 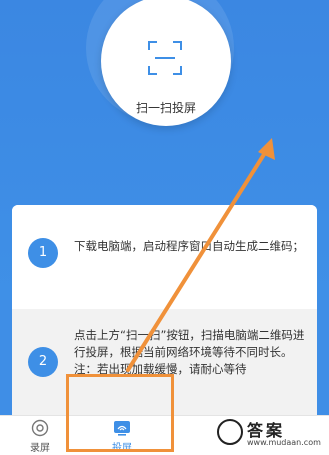 I want to click on watermark-url: www.mudaan.com, so click(x=284, y=442).